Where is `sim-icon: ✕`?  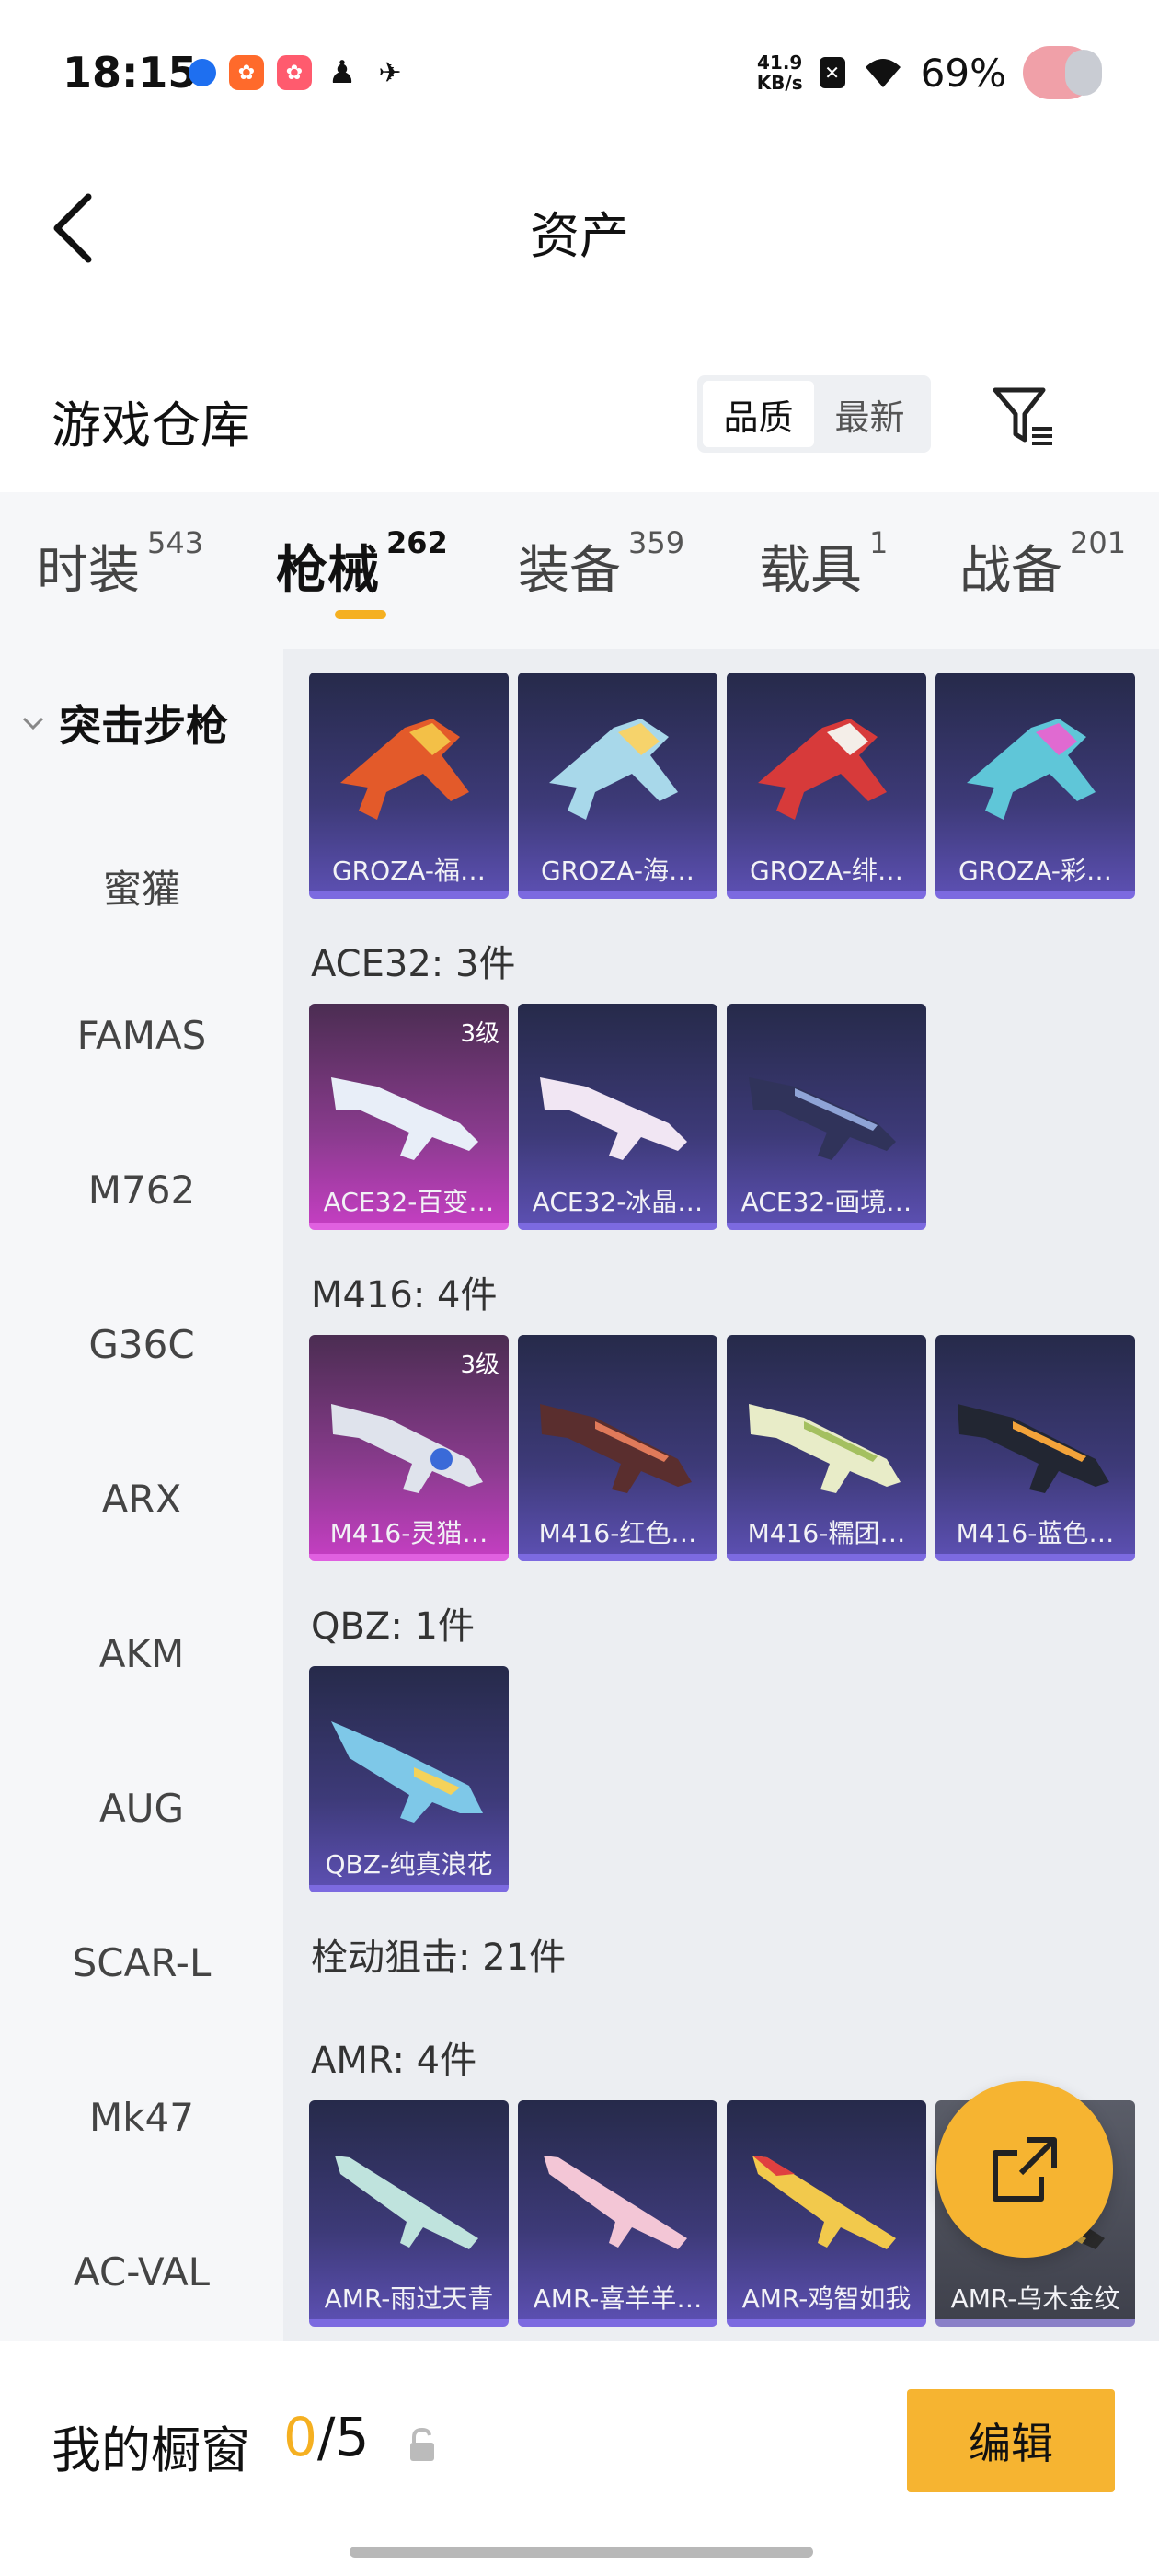
sim-icon: ✕ is located at coordinates (832, 72).